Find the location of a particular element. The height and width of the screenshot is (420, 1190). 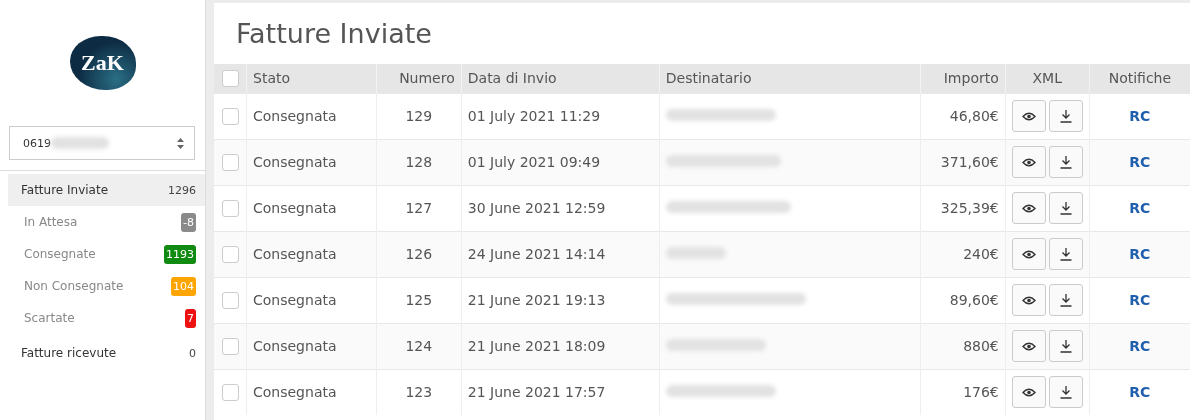

sidebar-item: Consegnate 1193 is located at coordinates (102, 254).